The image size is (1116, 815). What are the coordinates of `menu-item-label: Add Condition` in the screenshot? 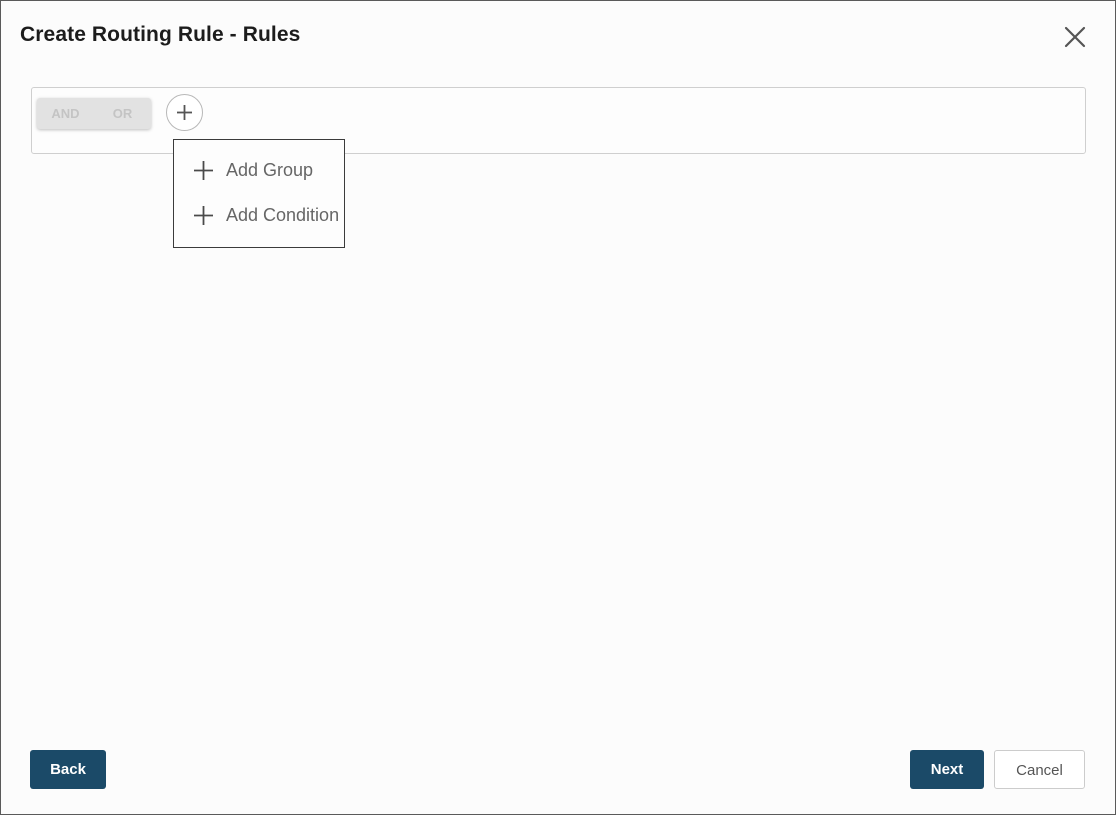 It's located at (283, 215).